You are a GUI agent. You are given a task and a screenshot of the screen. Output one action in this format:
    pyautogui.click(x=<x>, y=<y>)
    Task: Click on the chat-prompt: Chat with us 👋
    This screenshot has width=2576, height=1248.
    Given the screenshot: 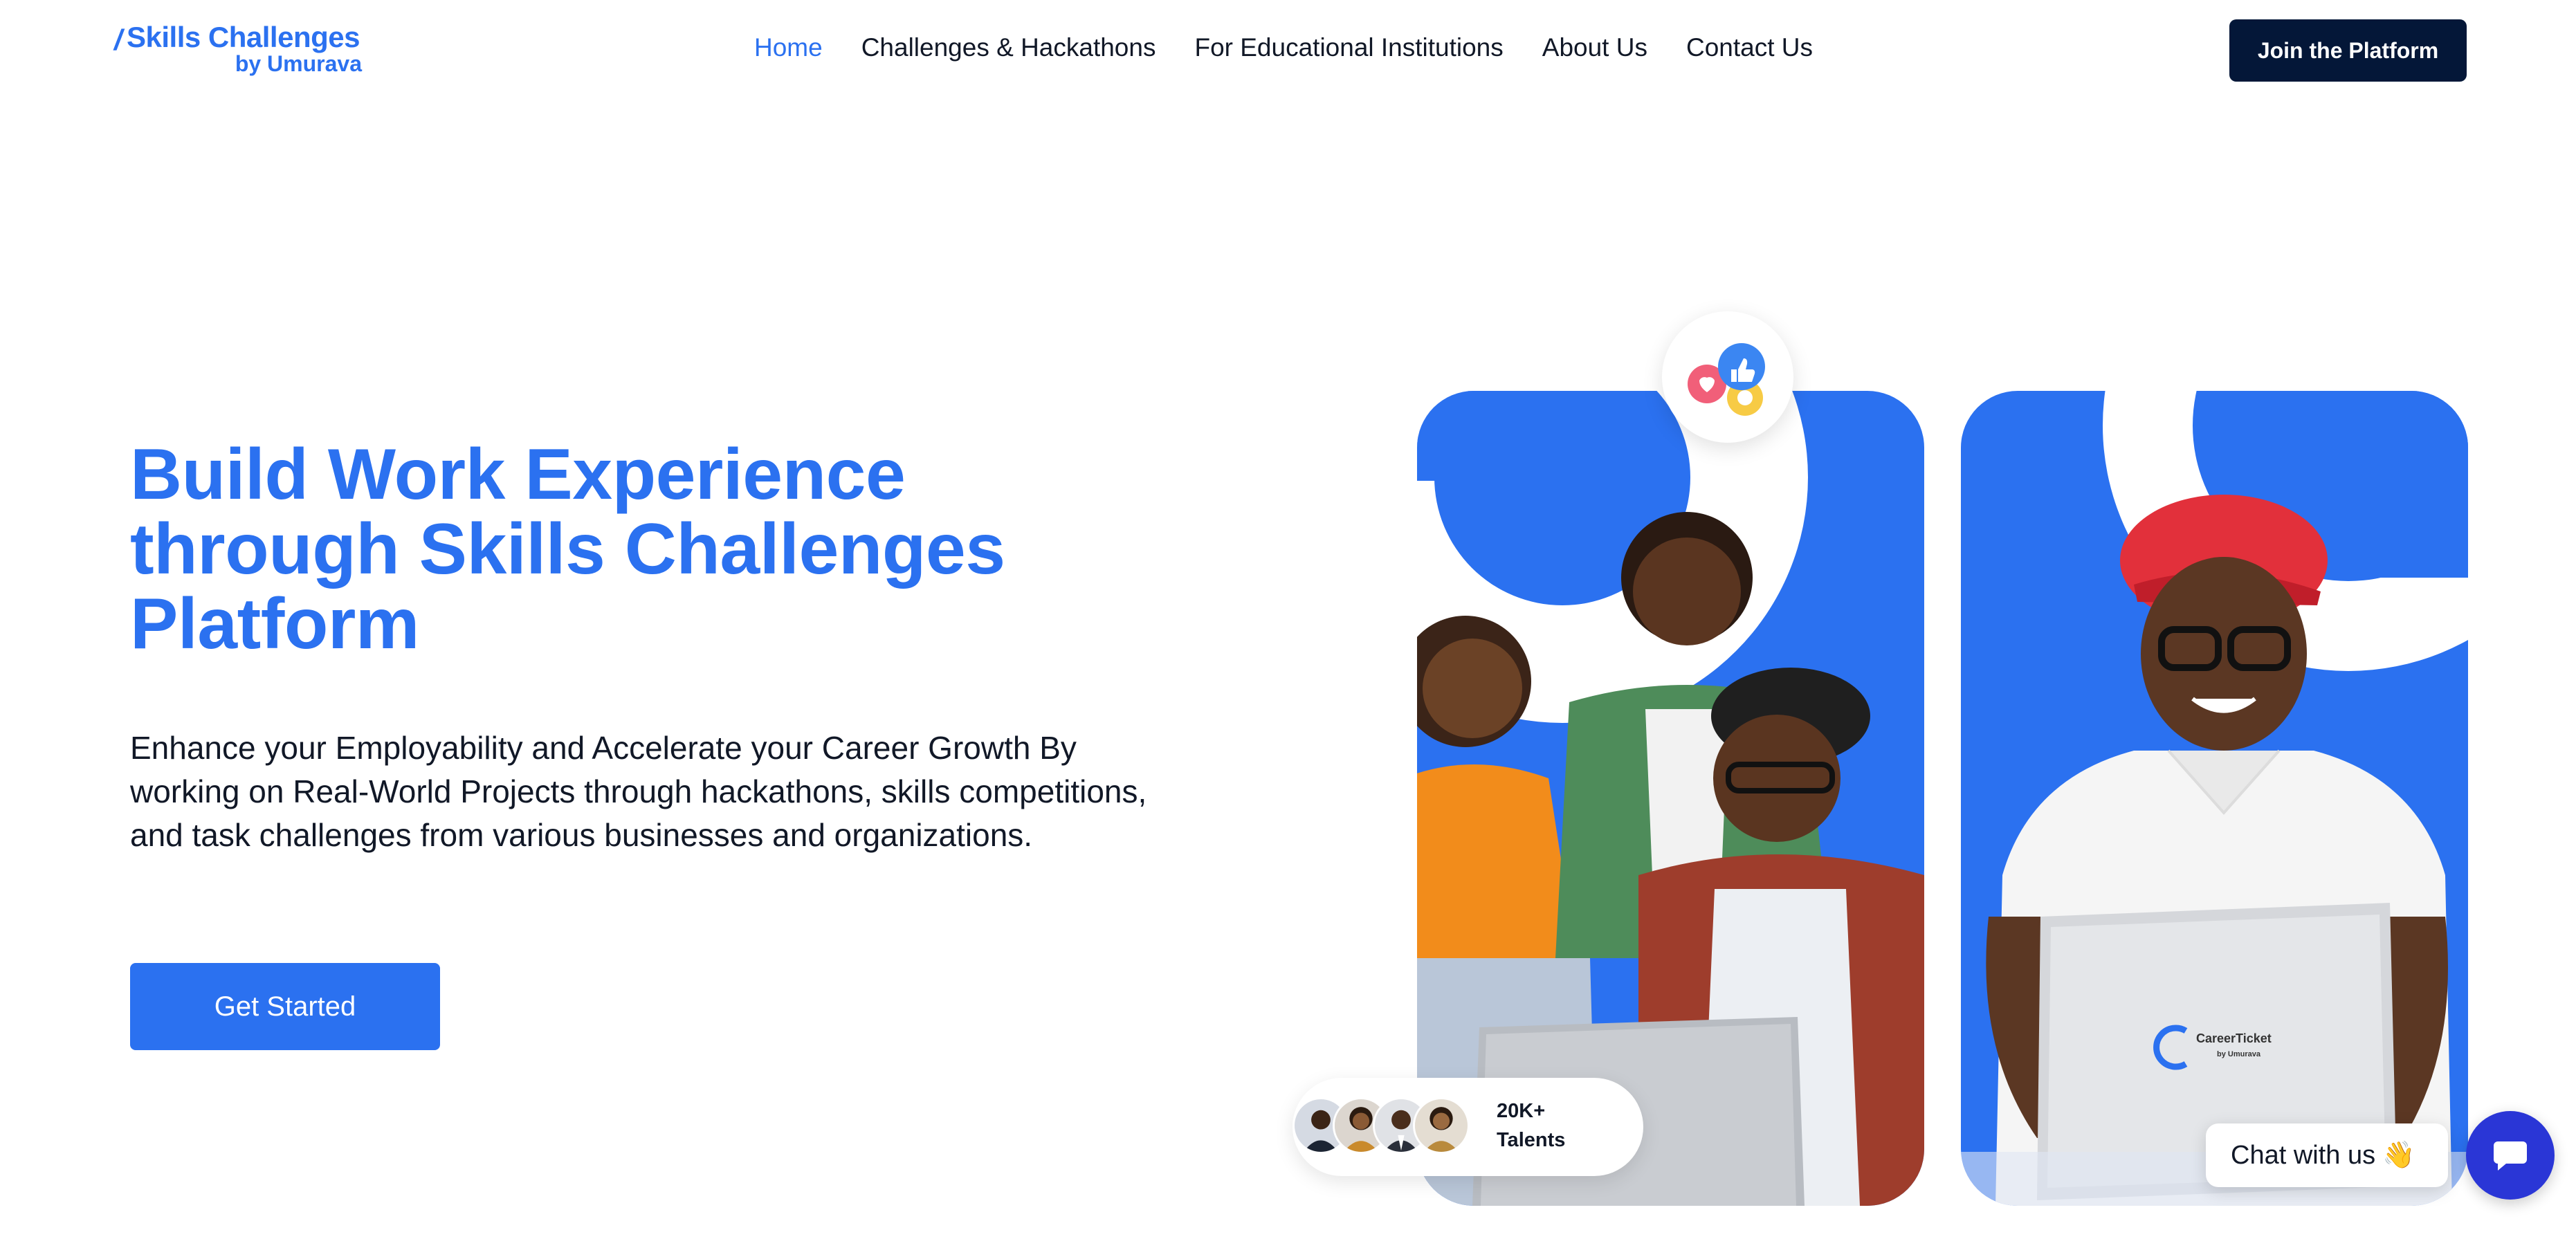 What is the action you would take?
    pyautogui.click(x=2327, y=1155)
    